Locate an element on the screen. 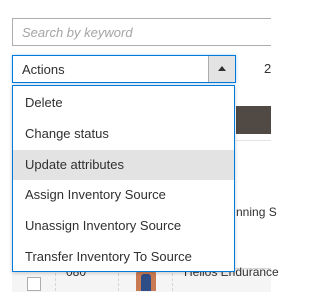 The image size is (320, 292). actions-toggle-button is located at coordinates (221, 69).